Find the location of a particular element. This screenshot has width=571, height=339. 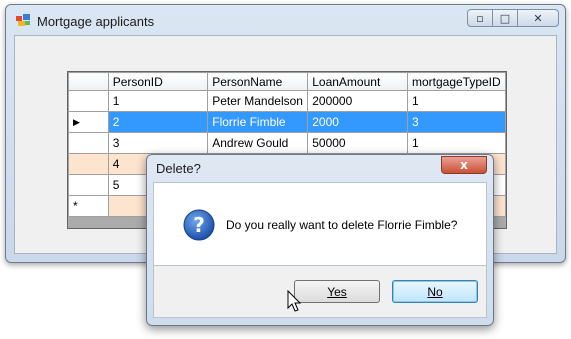

title-bar: Mortgage applicants ▫ □ ✕ is located at coordinates (285, 20).